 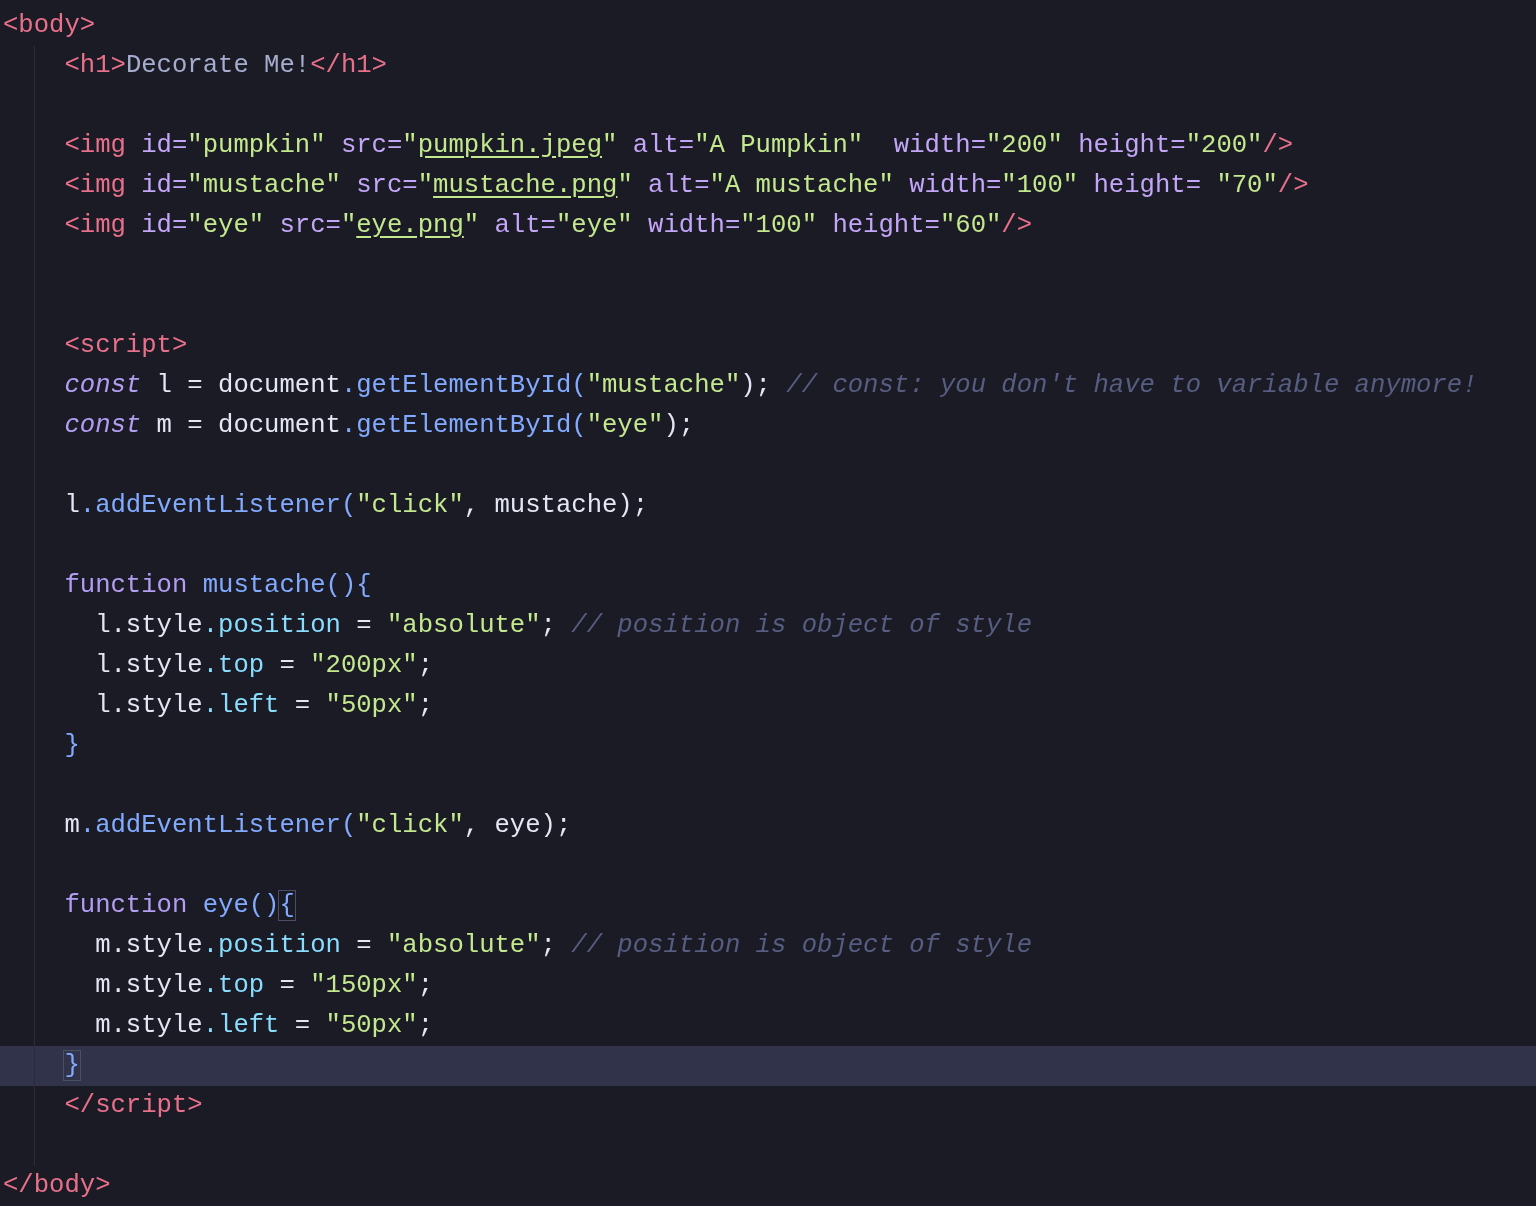 I want to click on function-name: eye(), so click(x=241, y=905).